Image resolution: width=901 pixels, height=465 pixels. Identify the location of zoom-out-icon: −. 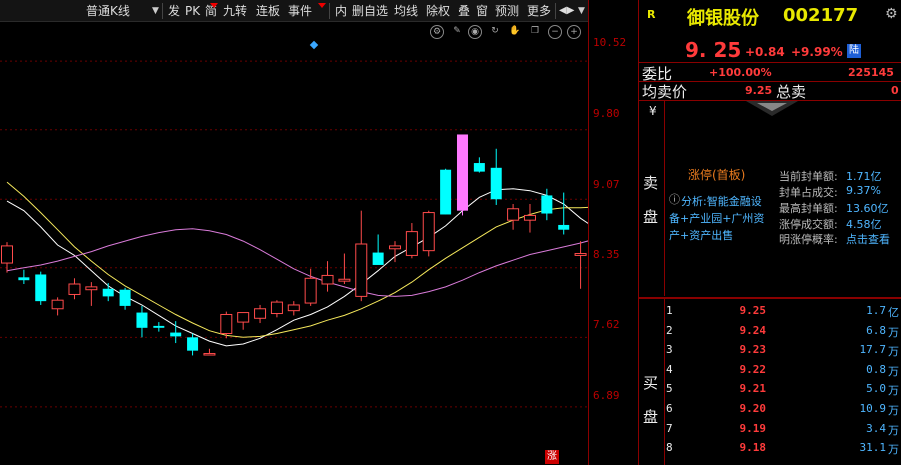
(555, 32).